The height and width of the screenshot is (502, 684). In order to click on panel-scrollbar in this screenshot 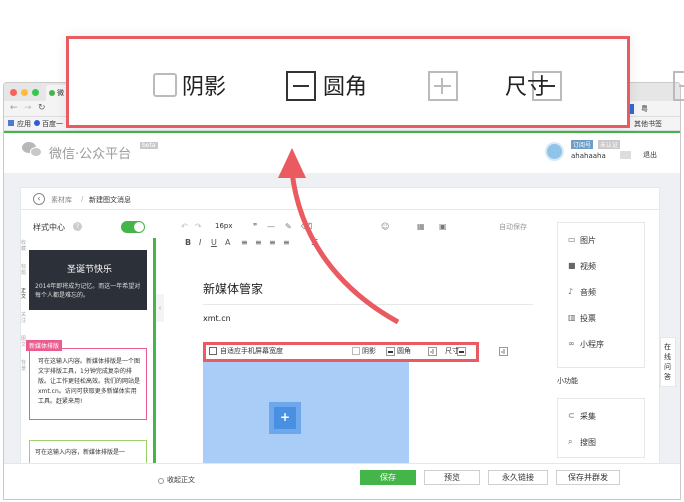, I will do `click(154, 362)`.